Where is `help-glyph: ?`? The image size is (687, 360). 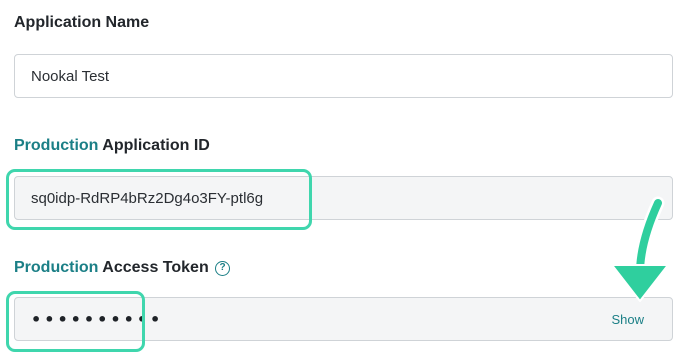 help-glyph: ? is located at coordinates (222, 267).